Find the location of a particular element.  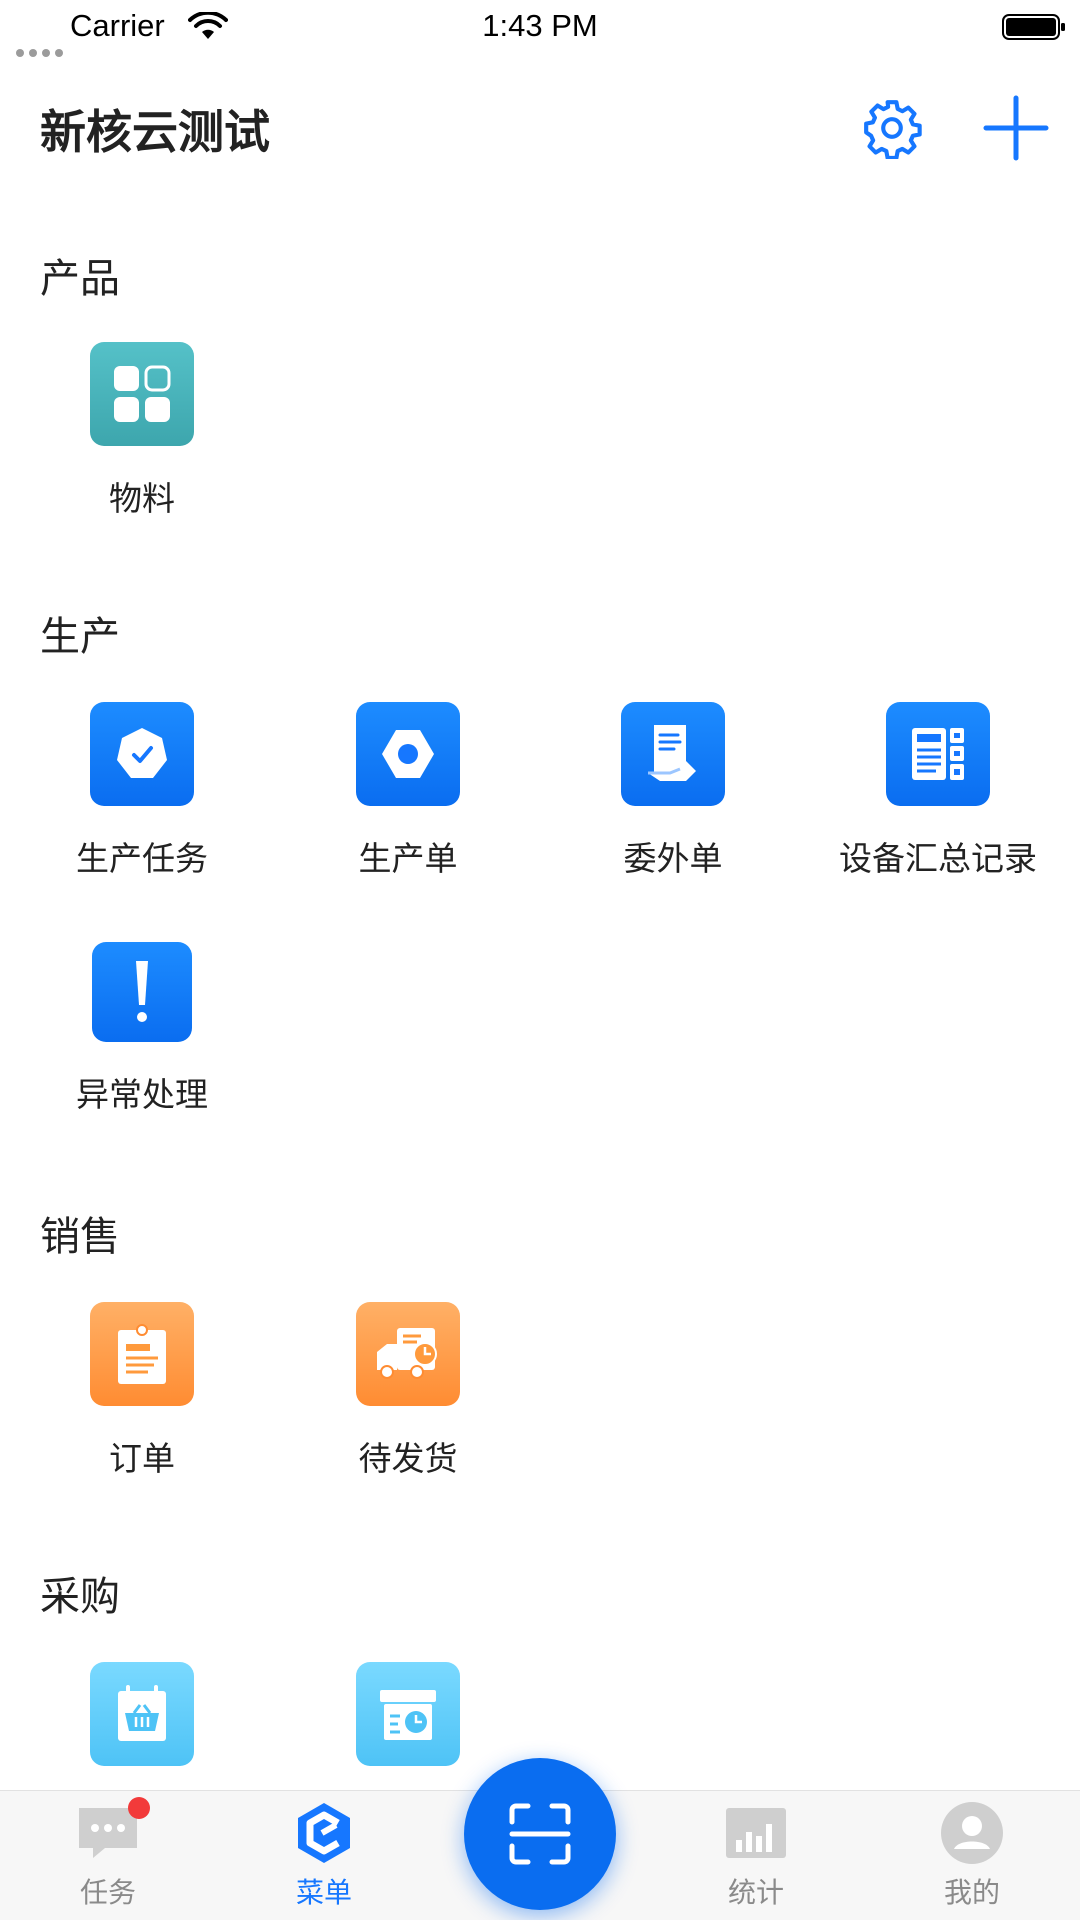

settings-button is located at coordinates (892, 128).